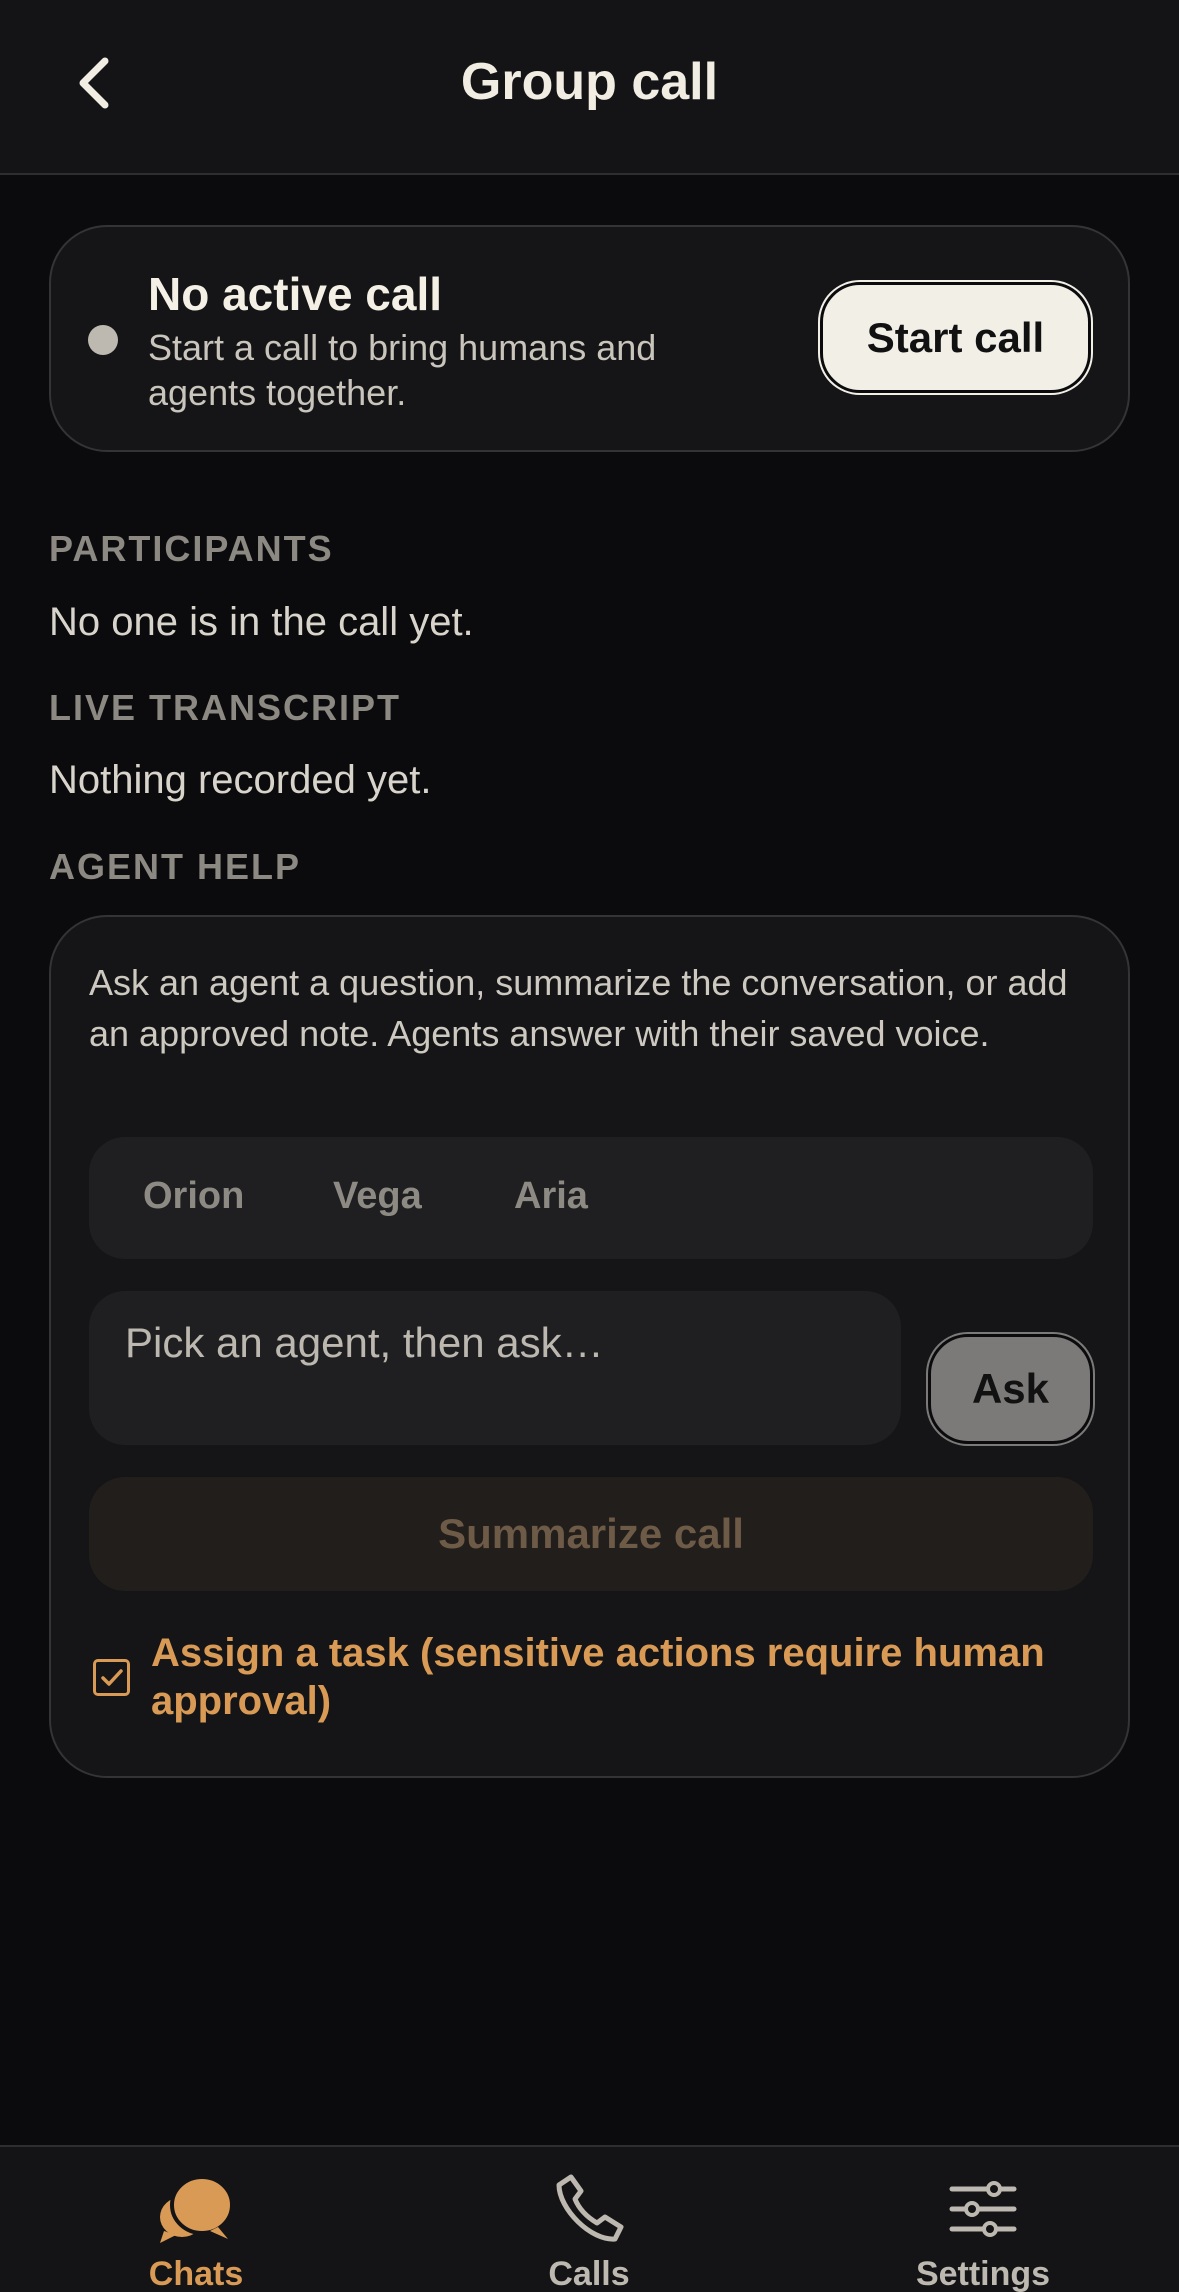  What do you see at coordinates (240, 780) in the screenshot?
I see `transcript-empty-text: Nothing recorded yet.` at bounding box center [240, 780].